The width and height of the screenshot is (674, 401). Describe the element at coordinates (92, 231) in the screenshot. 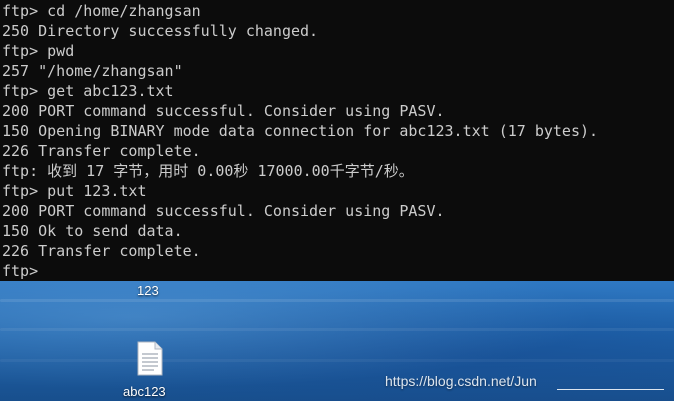

I see `terminal-line: 150 Ok to send data.` at that location.